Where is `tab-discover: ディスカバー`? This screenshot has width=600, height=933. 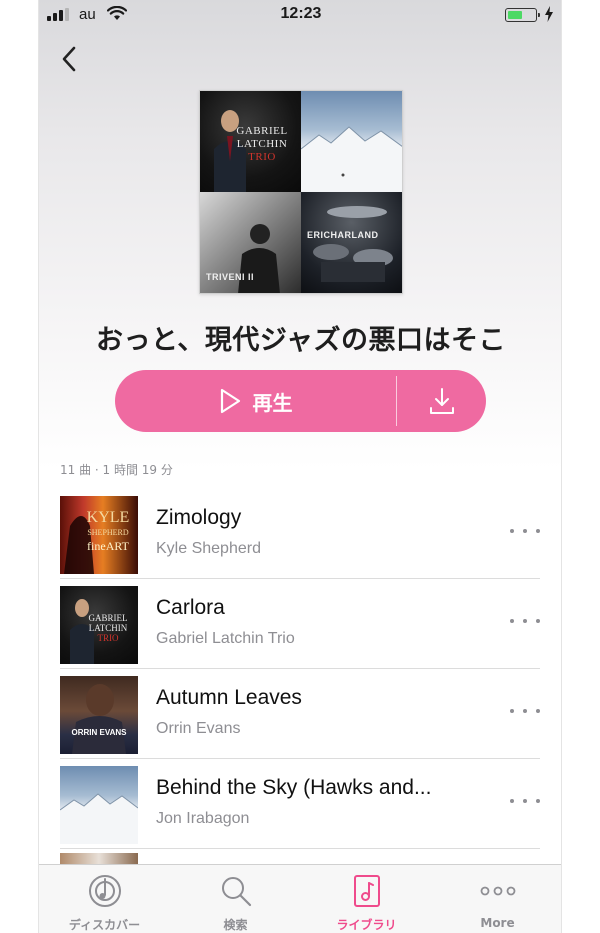 tab-discover: ディスカバー is located at coordinates (104, 899).